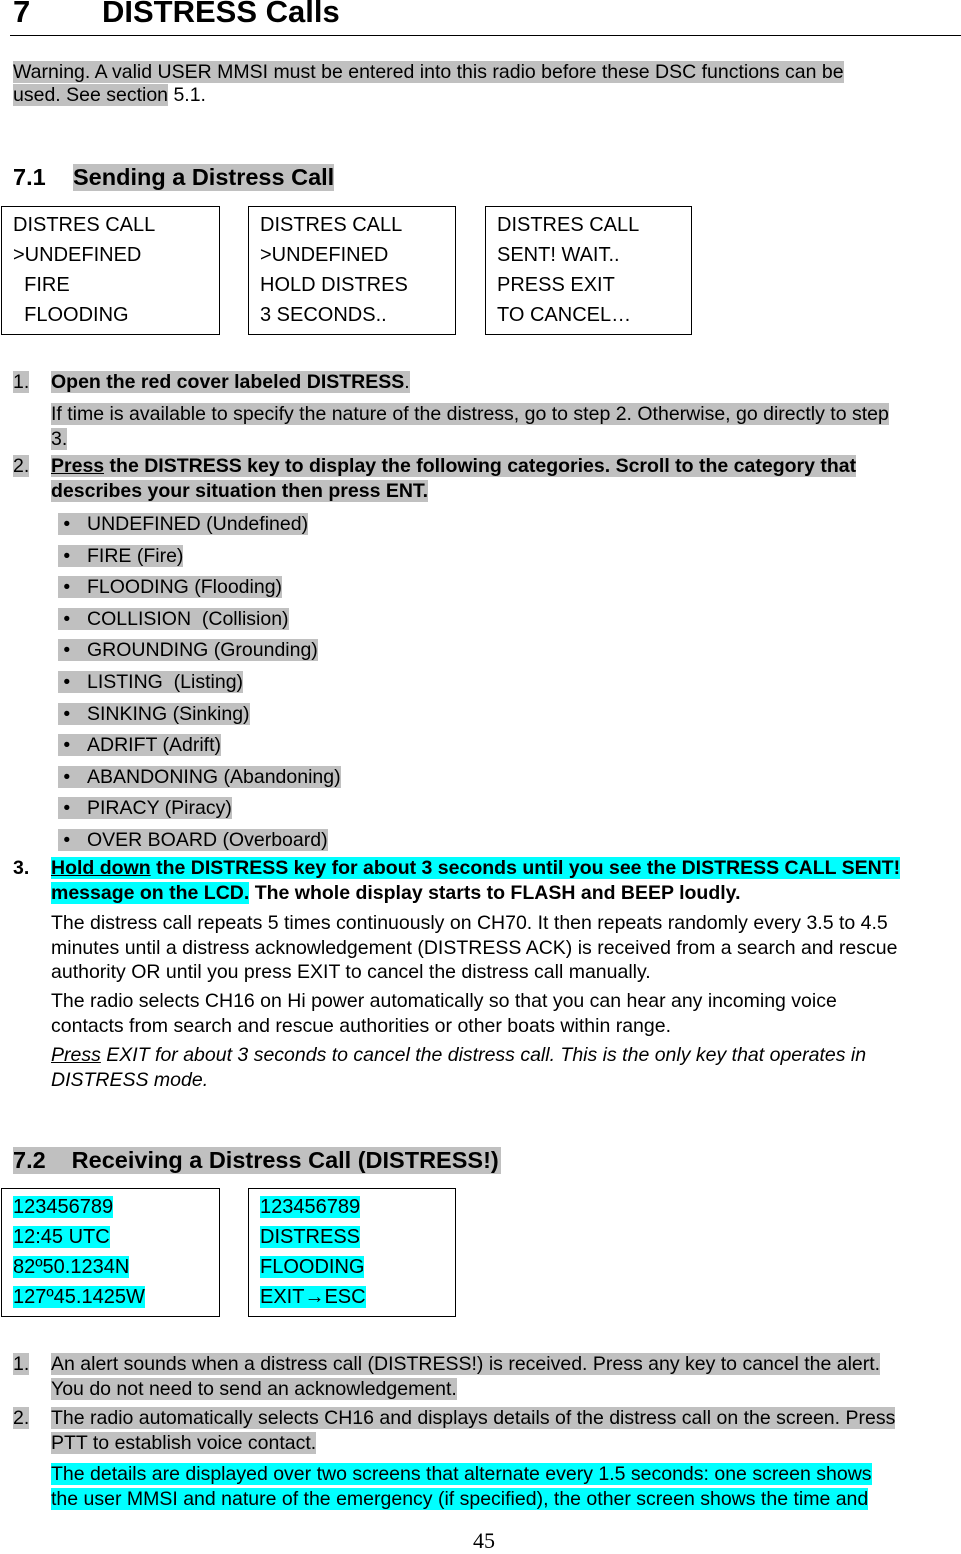  I want to click on category-item: • ABANDONING (Abandoning), so click(199, 777).